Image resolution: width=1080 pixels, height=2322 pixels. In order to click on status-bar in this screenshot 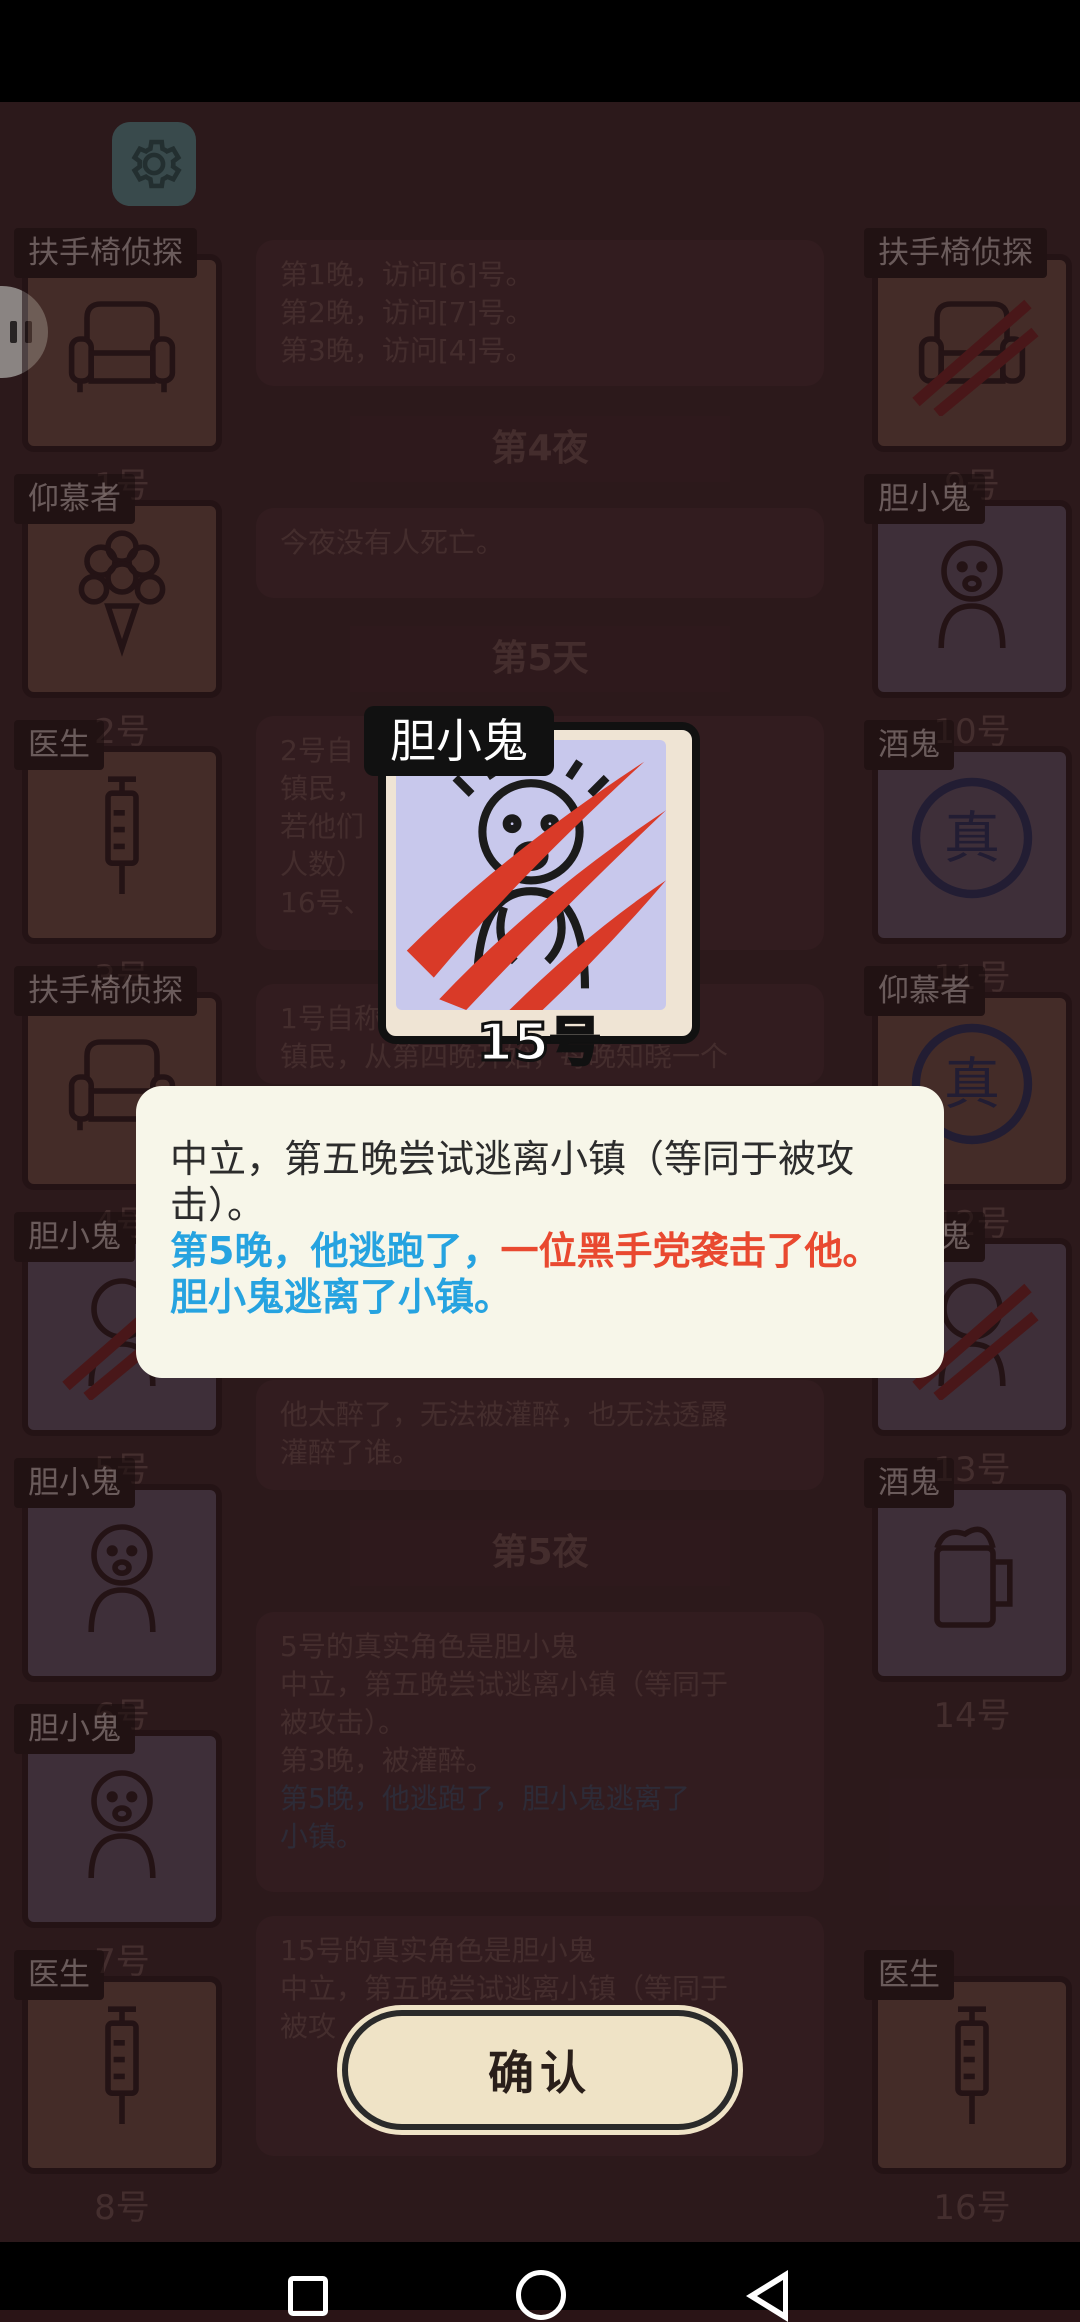, I will do `click(540, 51)`.